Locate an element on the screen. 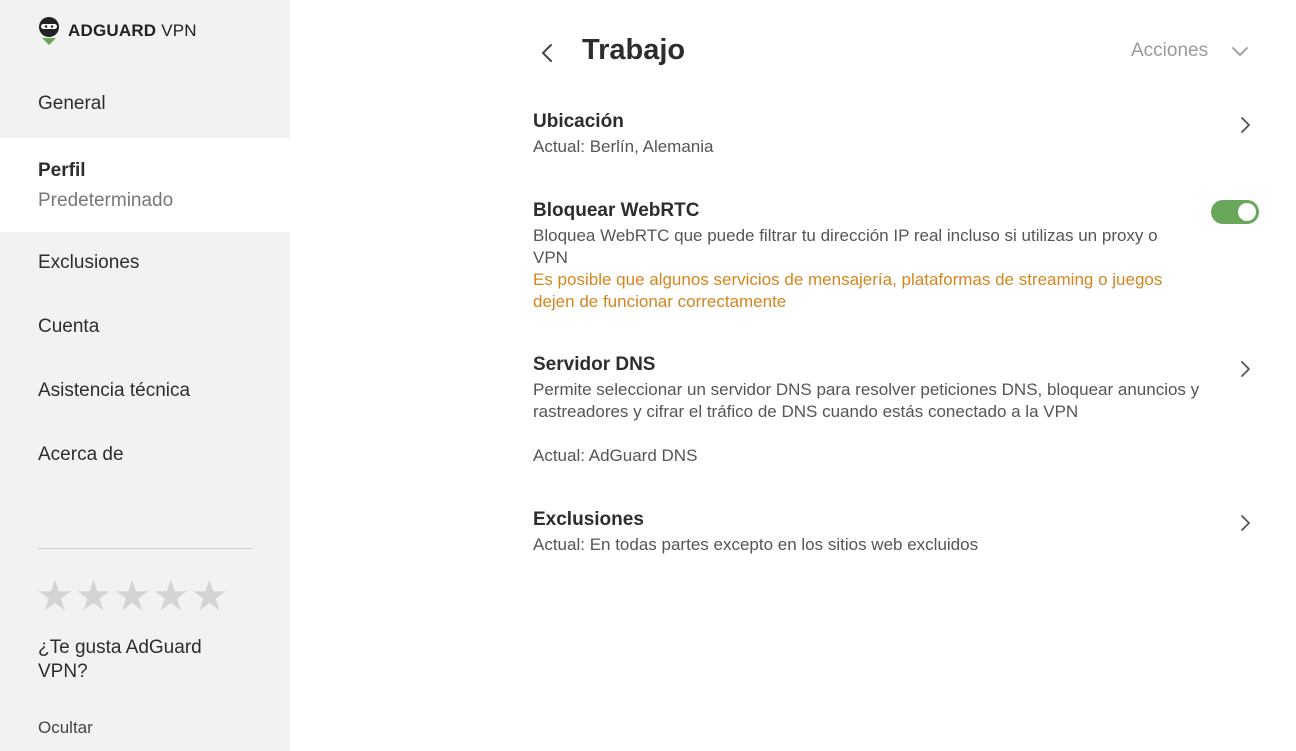 The width and height of the screenshot is (1296, 751). dns-current: Actual: AdGuard DNS is located at coordinates (615, 455).